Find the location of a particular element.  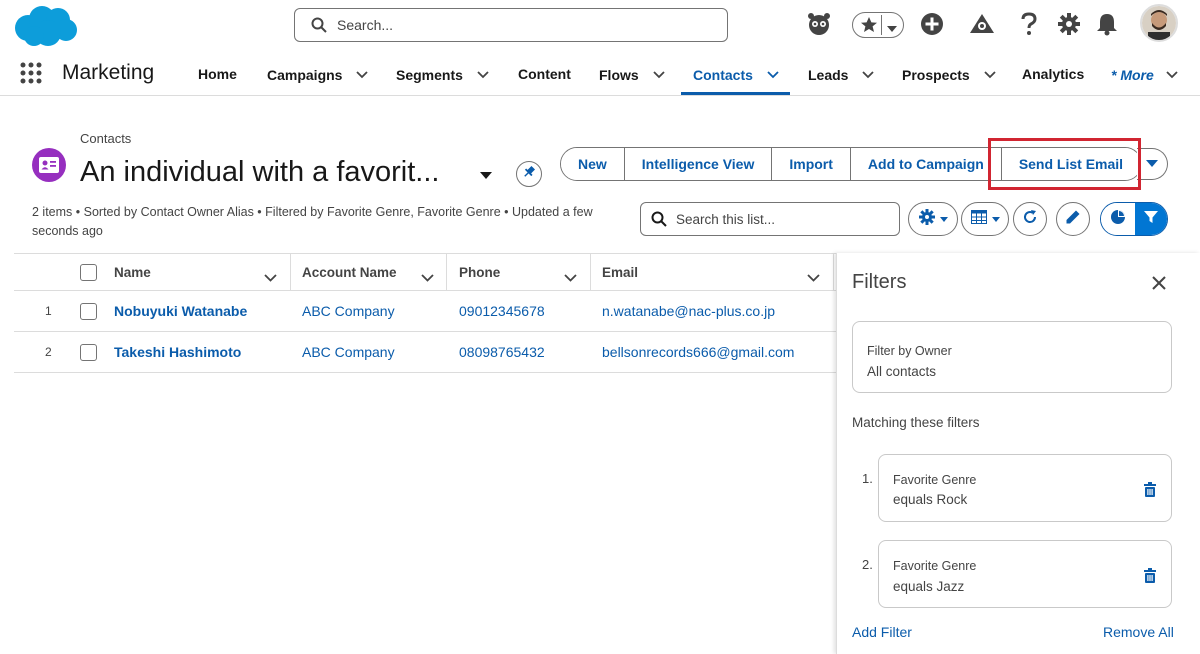

nav-item-label: Segments is located at coordinates (429, 75).